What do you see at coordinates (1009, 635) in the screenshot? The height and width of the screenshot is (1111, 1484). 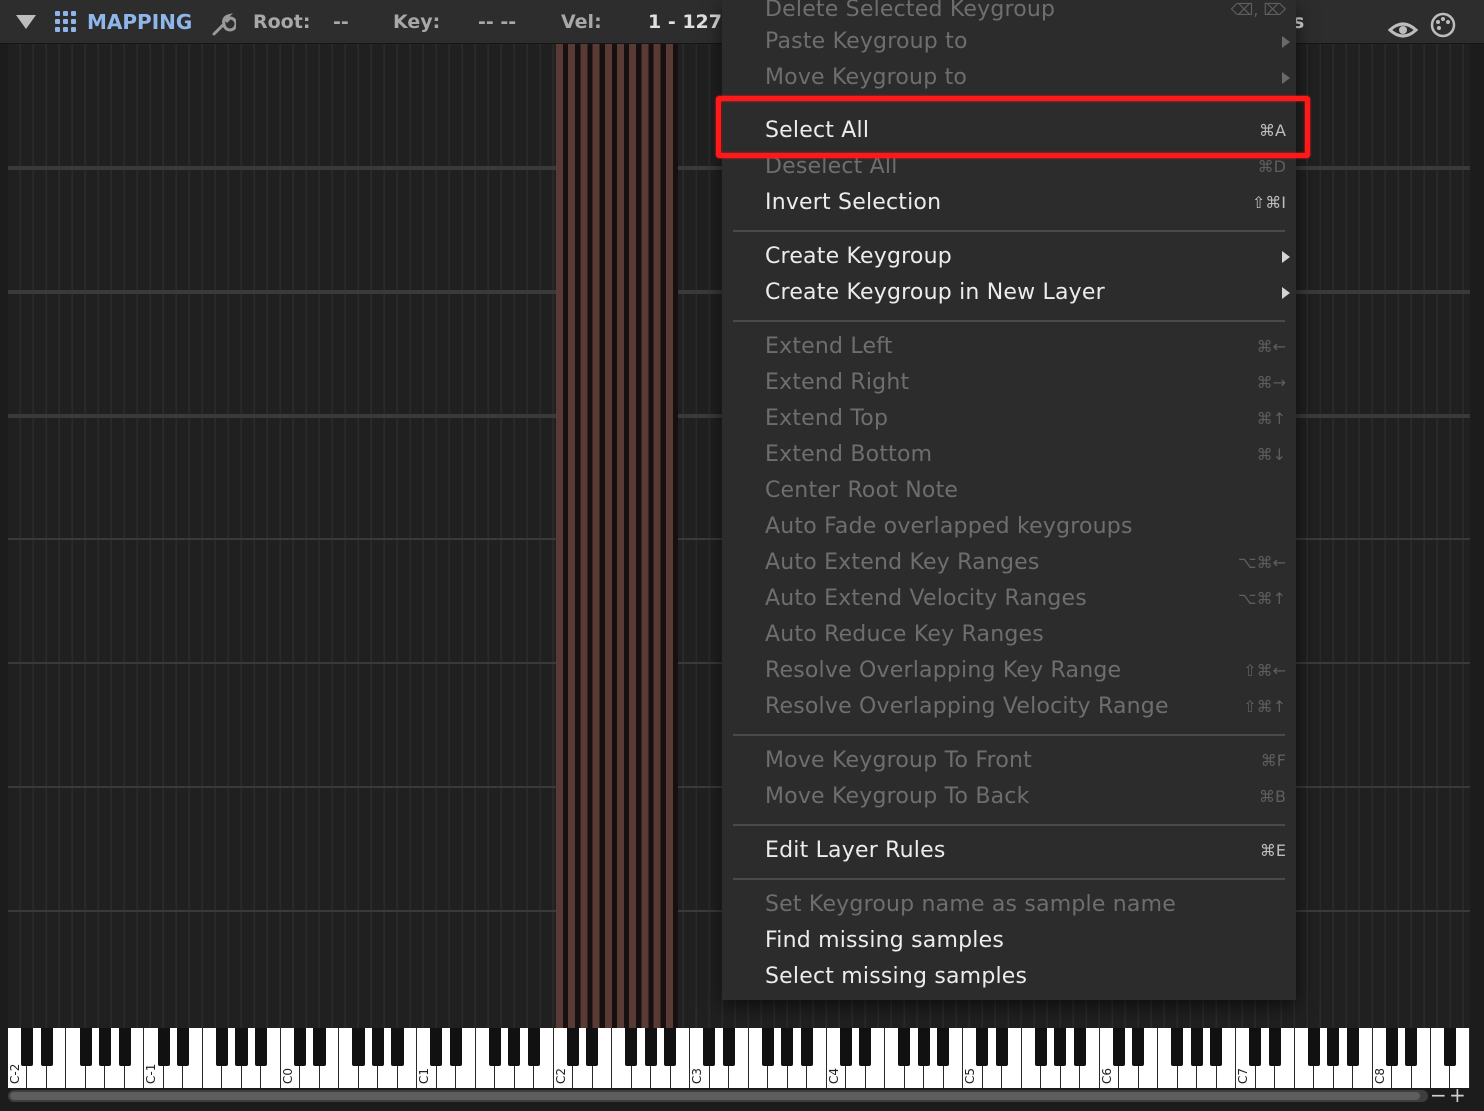 I see `menu-item-auto-reduce-key-ranges: Auto Reduce Key Ranges` at bounding box center [1009, 635].